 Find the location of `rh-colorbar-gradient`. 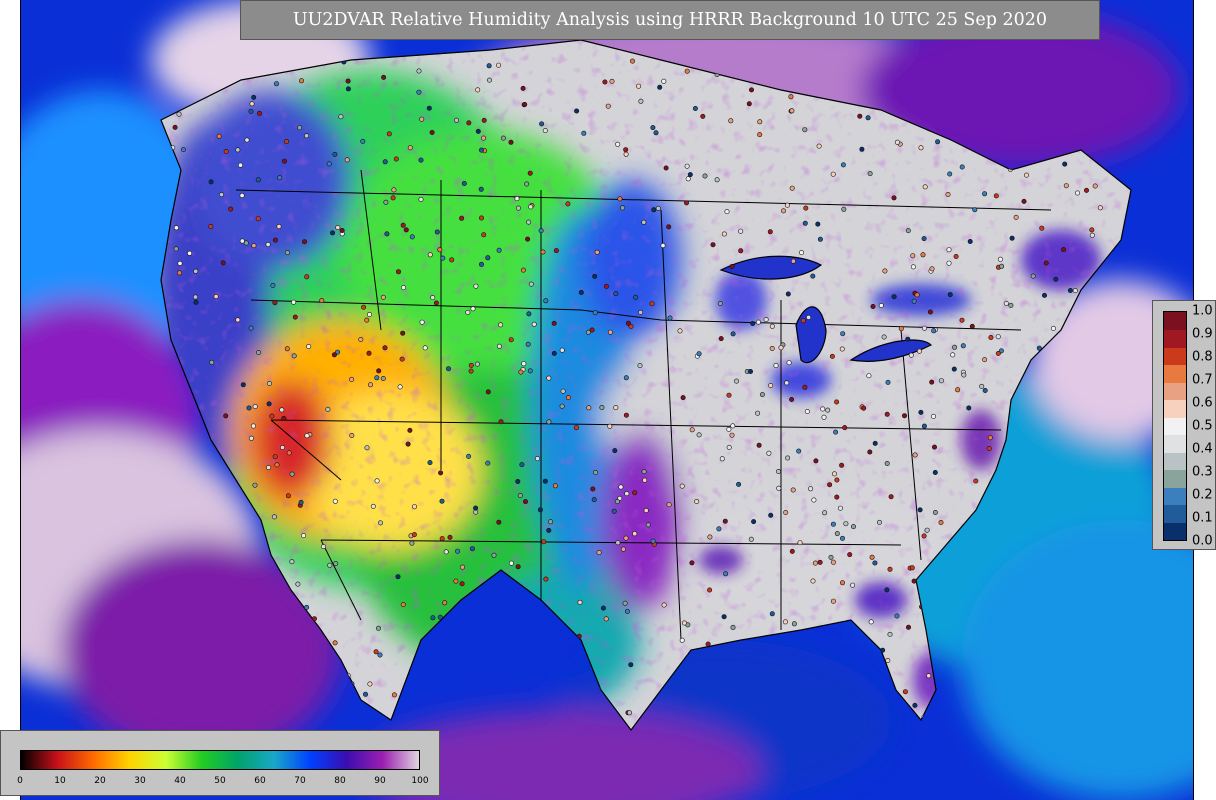

rh-colorbar-gradient is located at coordinates (220, 760).